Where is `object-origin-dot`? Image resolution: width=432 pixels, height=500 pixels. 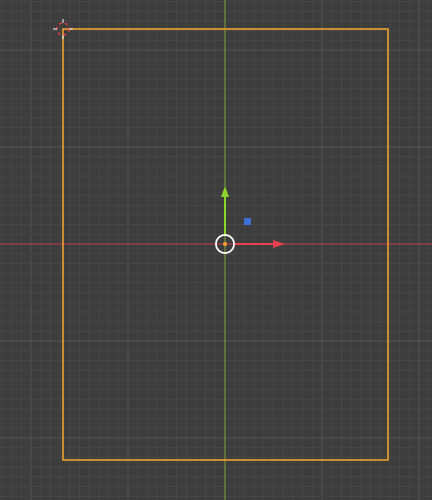
object-origin-dot is located at coordinates (225, 244).